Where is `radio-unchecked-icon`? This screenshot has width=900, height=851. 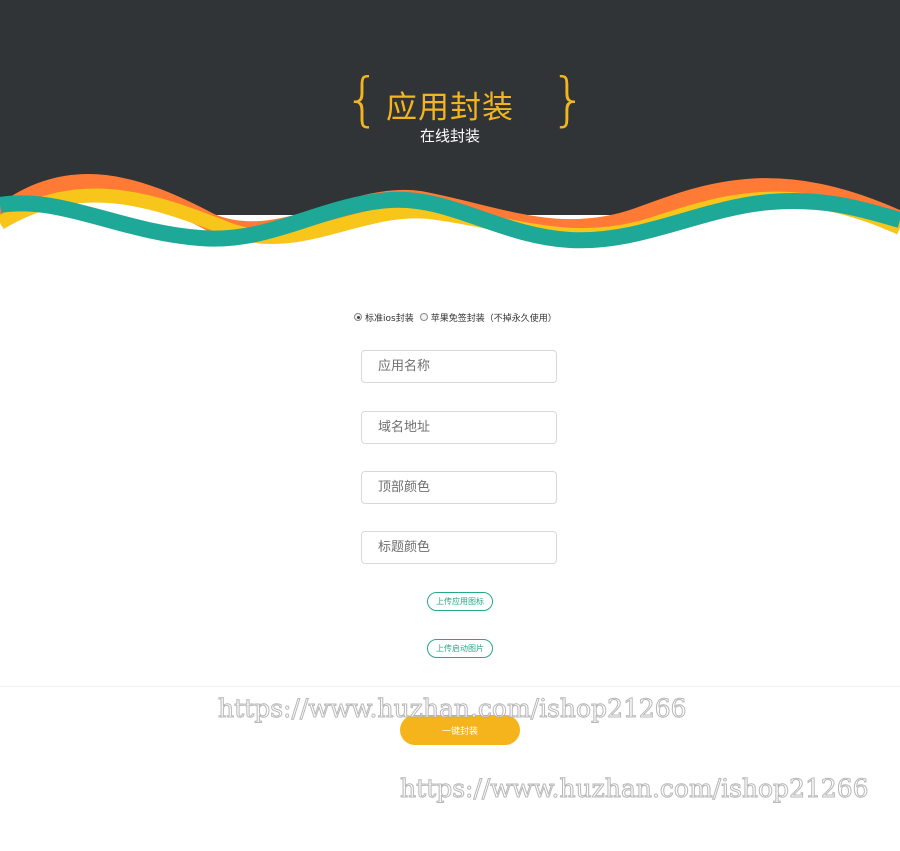 radio-unchecked-icon is located at coordinates (423, 317).